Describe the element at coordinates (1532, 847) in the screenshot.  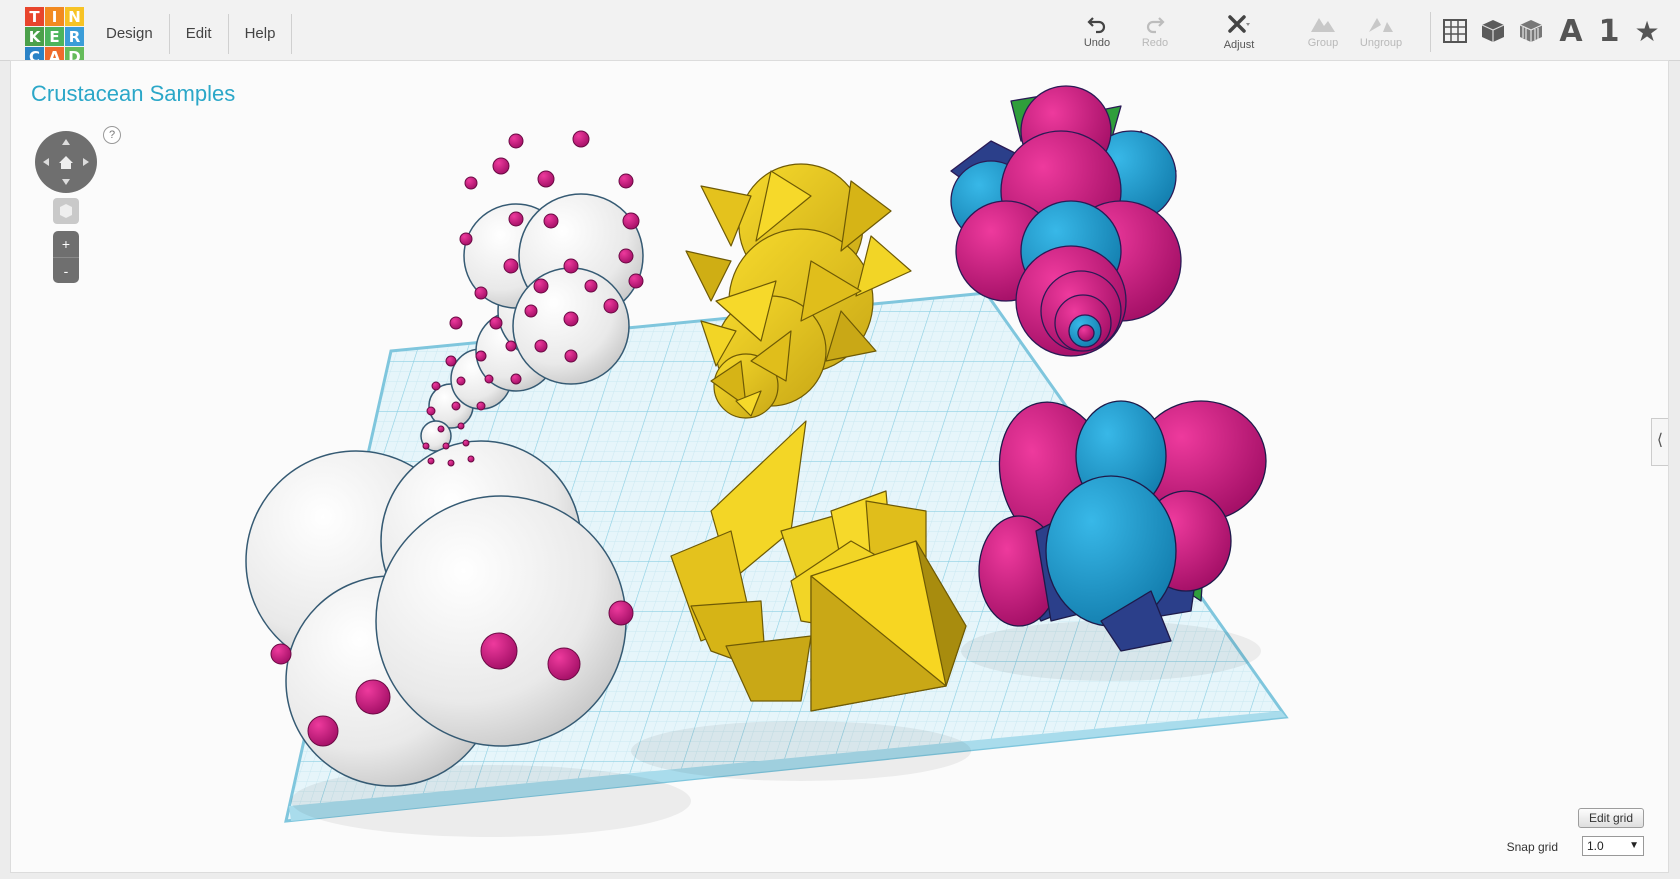
I see `snap-grid-label: Snap grid` at that location.